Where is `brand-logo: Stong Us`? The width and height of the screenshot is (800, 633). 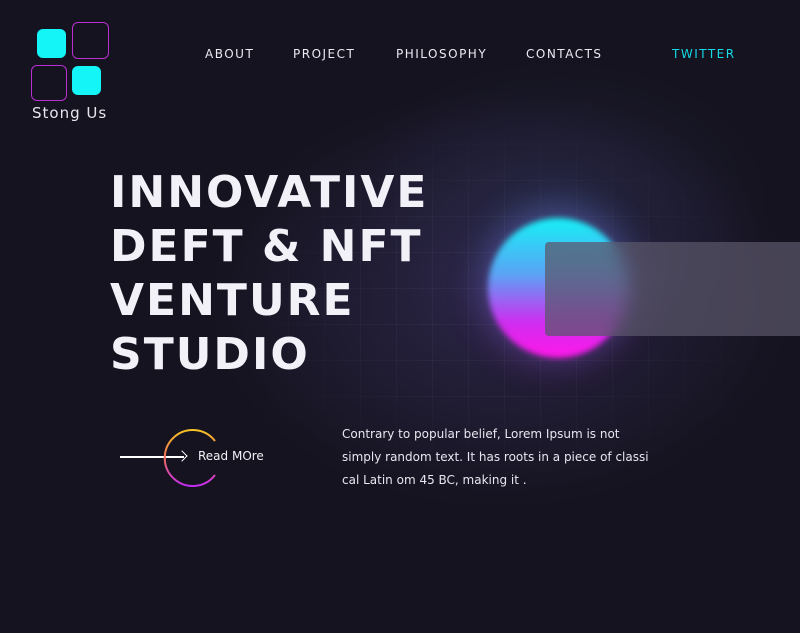 brand-logo: Stong Us is located at coordinates (71, 72).